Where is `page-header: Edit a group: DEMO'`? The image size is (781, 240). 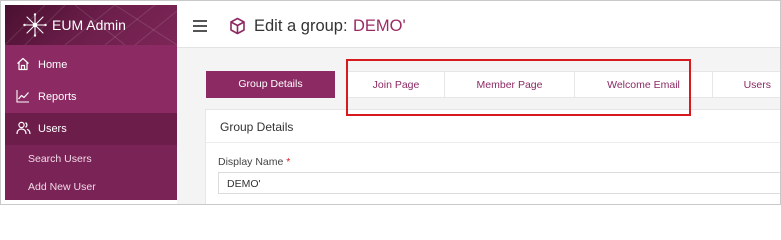
page-header: Edit a group: DEMO' is located at coordinates (478, 26).